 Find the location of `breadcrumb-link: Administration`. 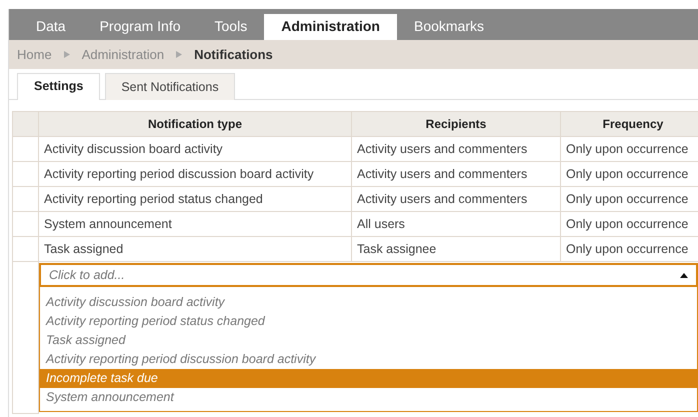

breadcrumb-link: Administration is located at coordinates (123, 54).